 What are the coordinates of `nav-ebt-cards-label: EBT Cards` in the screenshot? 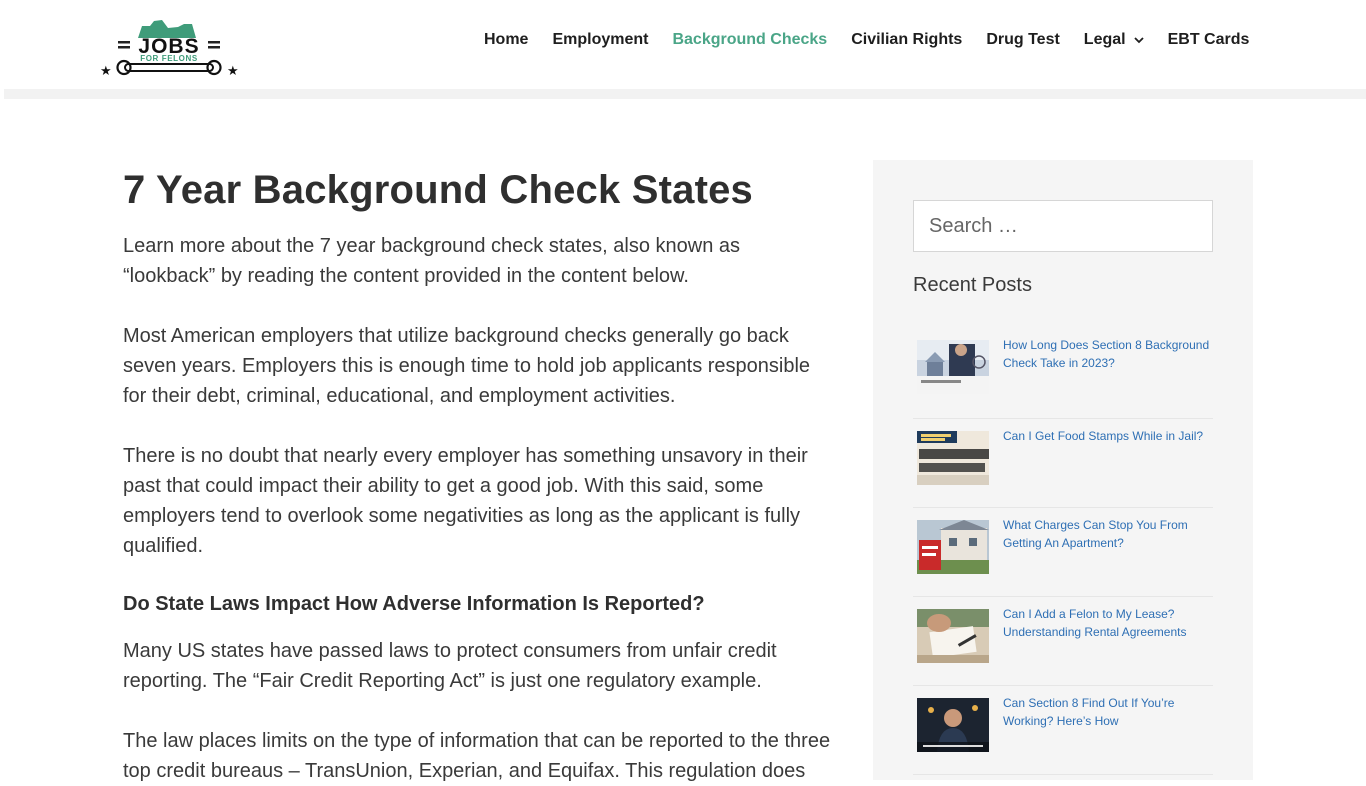 It's located at (1208, 39).